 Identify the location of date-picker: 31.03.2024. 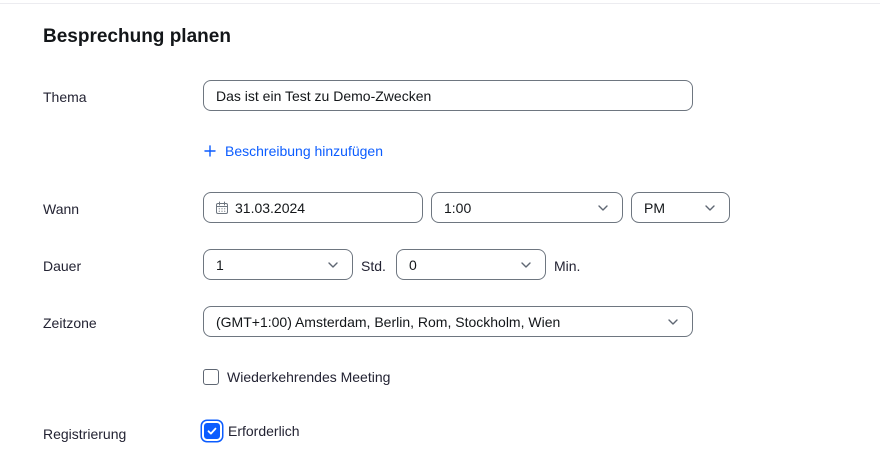
(313, 207).